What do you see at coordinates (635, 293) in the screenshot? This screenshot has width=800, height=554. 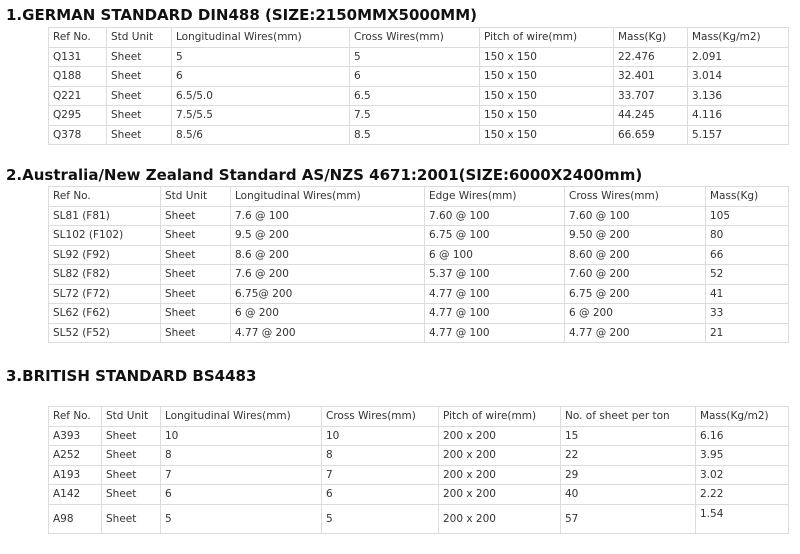 I see `table-cell: 6.75 @ 200` at bounding box center [635, 293].